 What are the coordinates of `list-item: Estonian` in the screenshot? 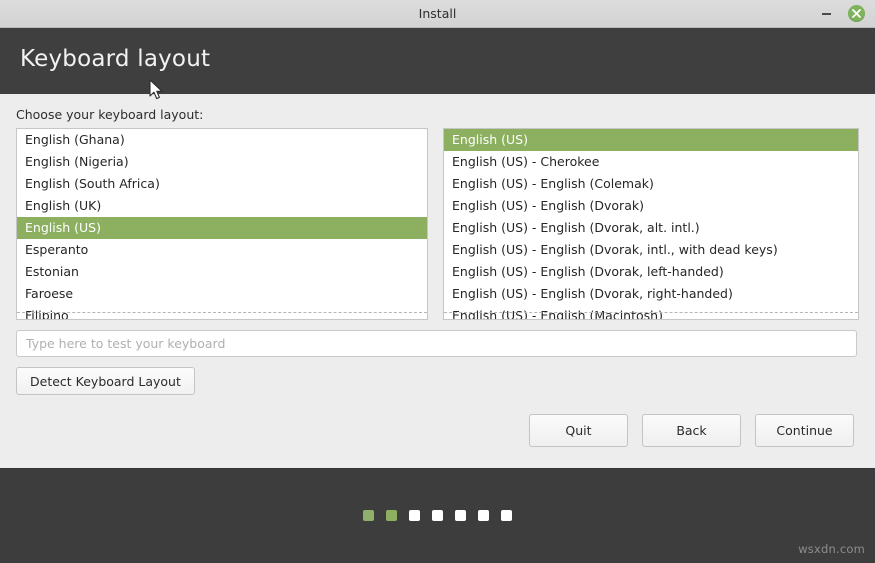 It's located at (222, 272).